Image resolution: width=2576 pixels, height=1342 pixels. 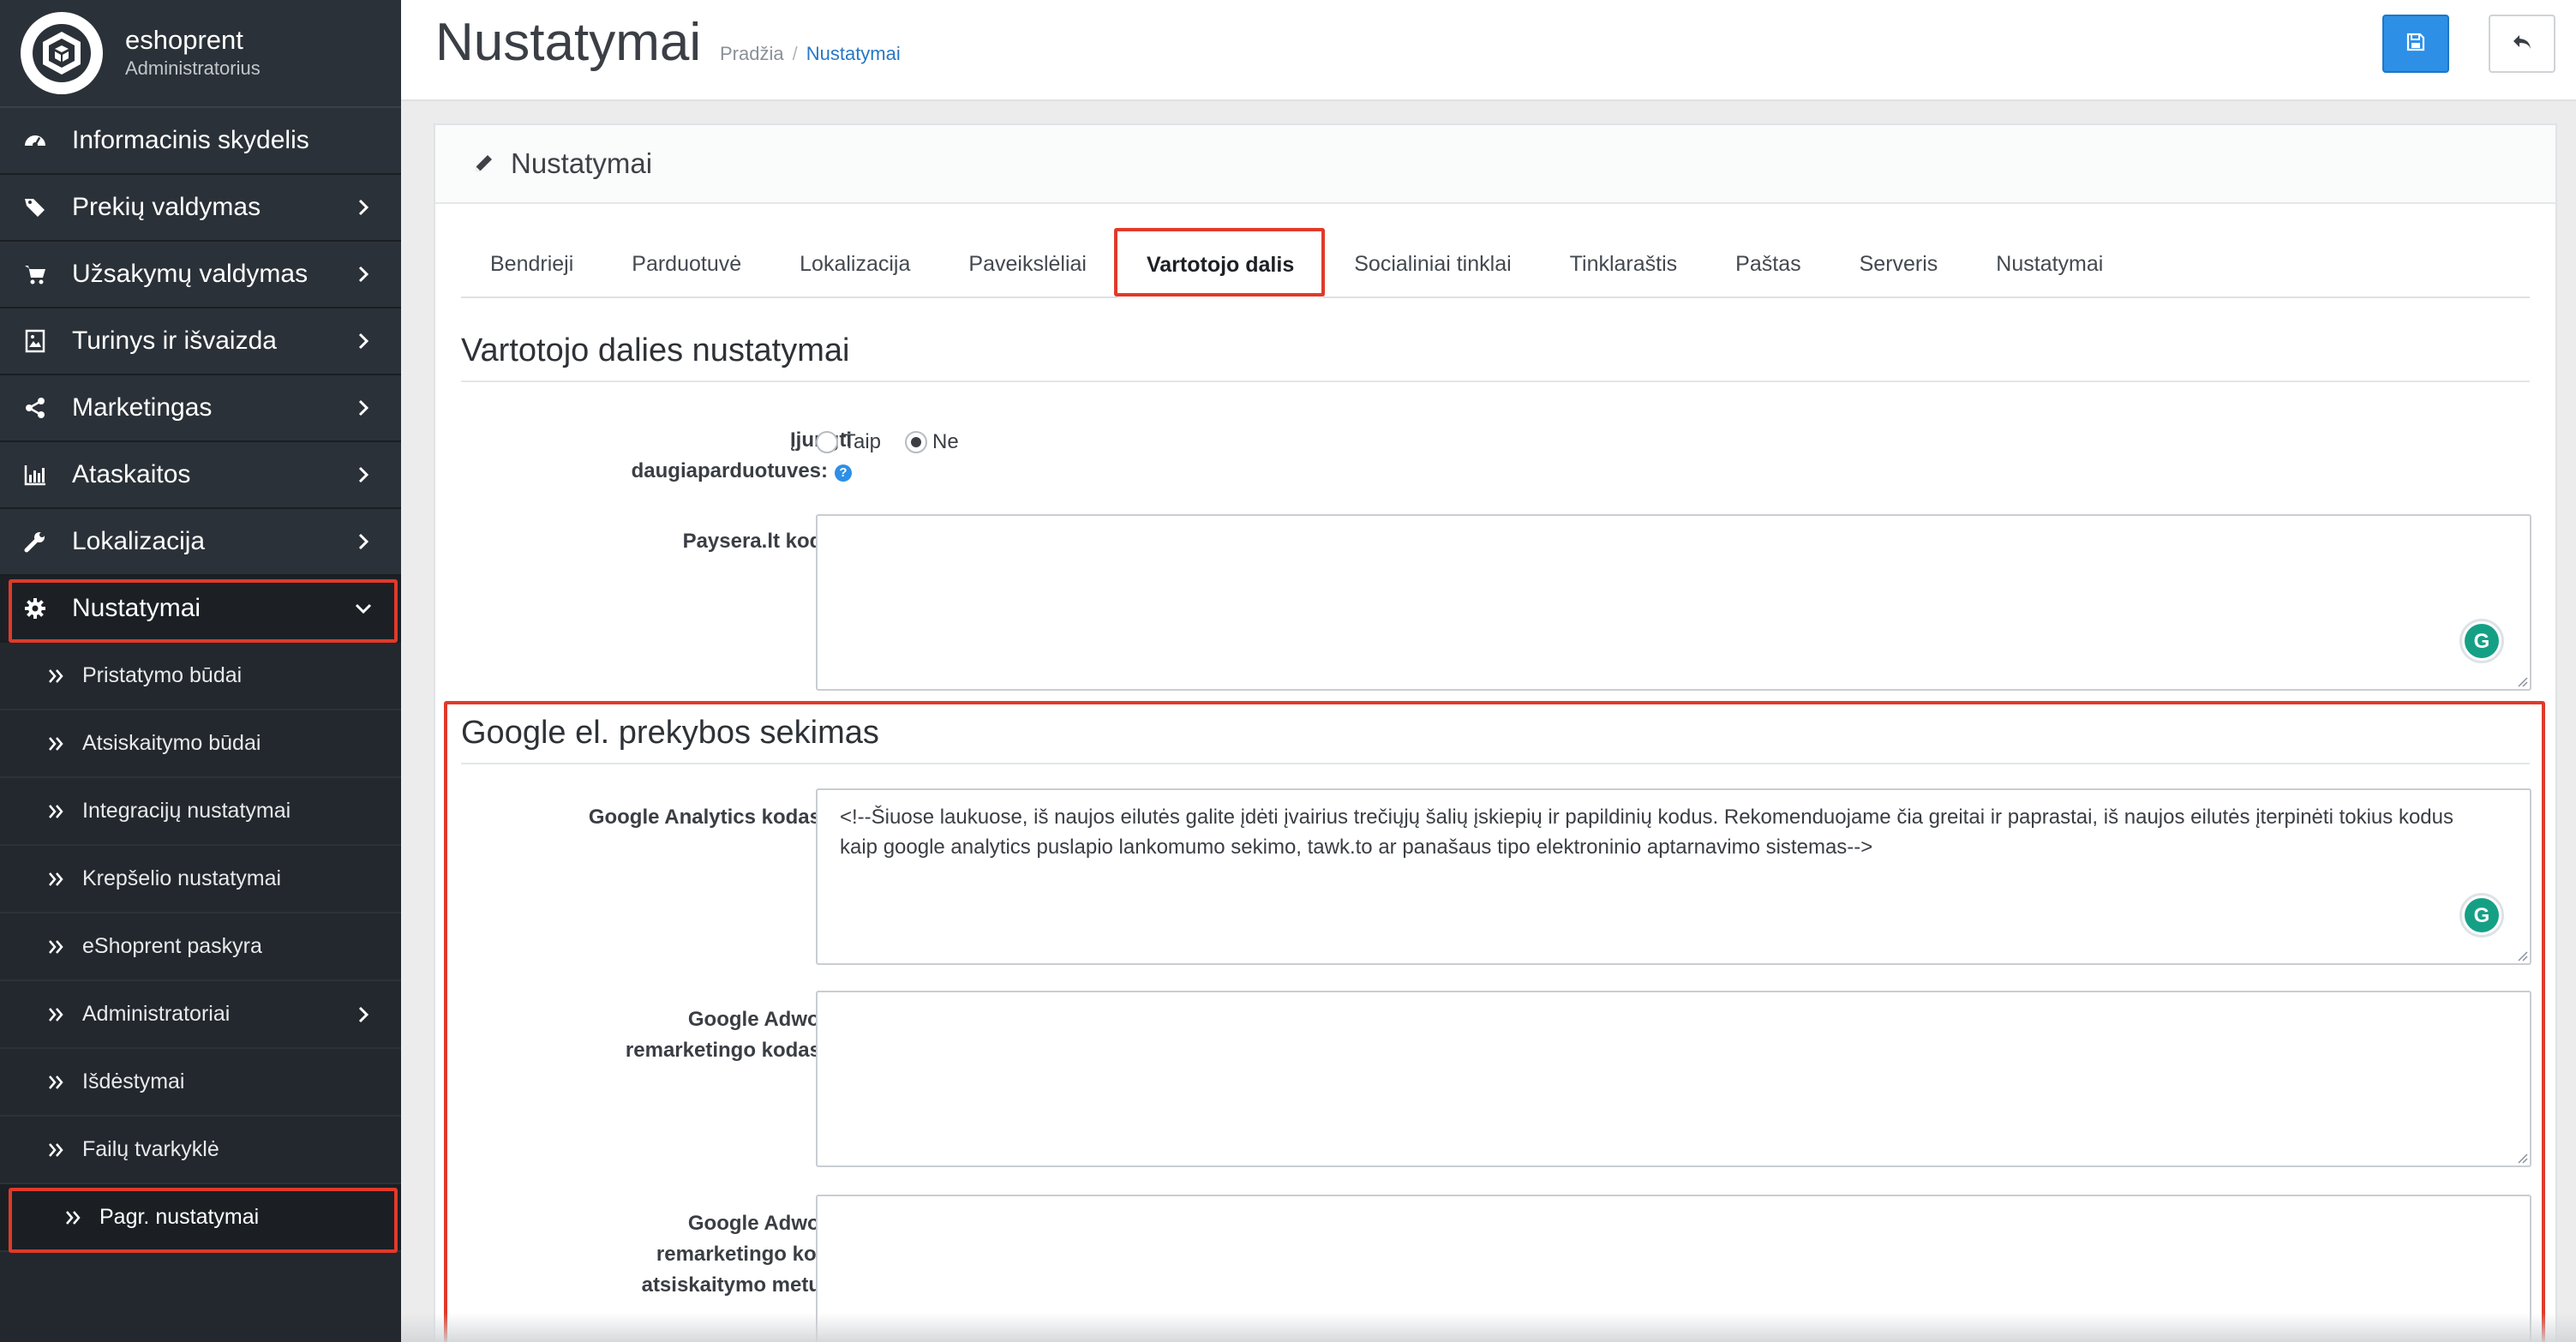 I want to click on sidebar-subitem-administrators: Administratoriai, so click(x=200, y=1015).